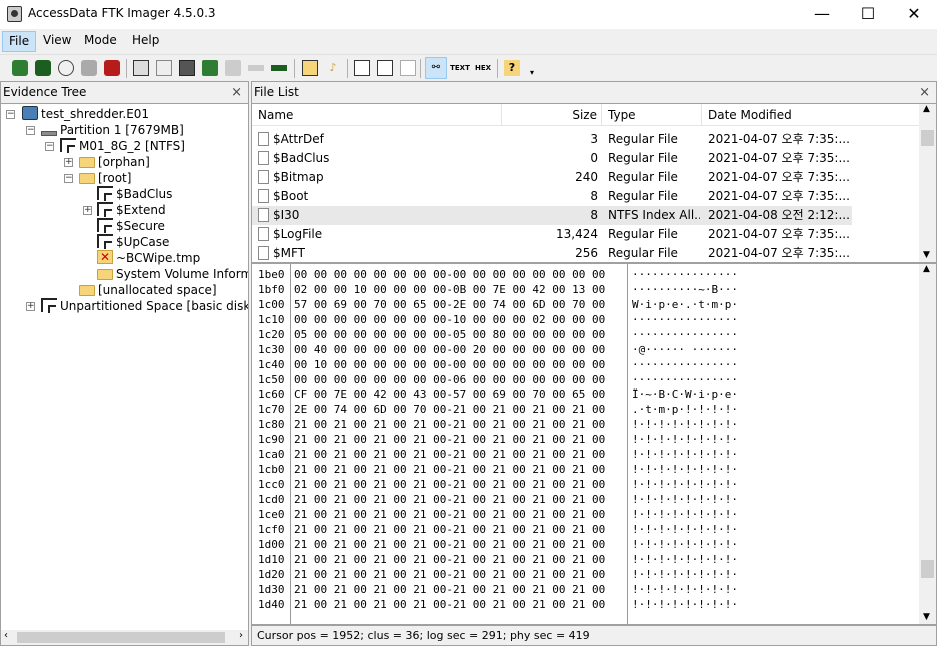  I want to click on hex-viewer-icon: HEX, so click(483, 68).